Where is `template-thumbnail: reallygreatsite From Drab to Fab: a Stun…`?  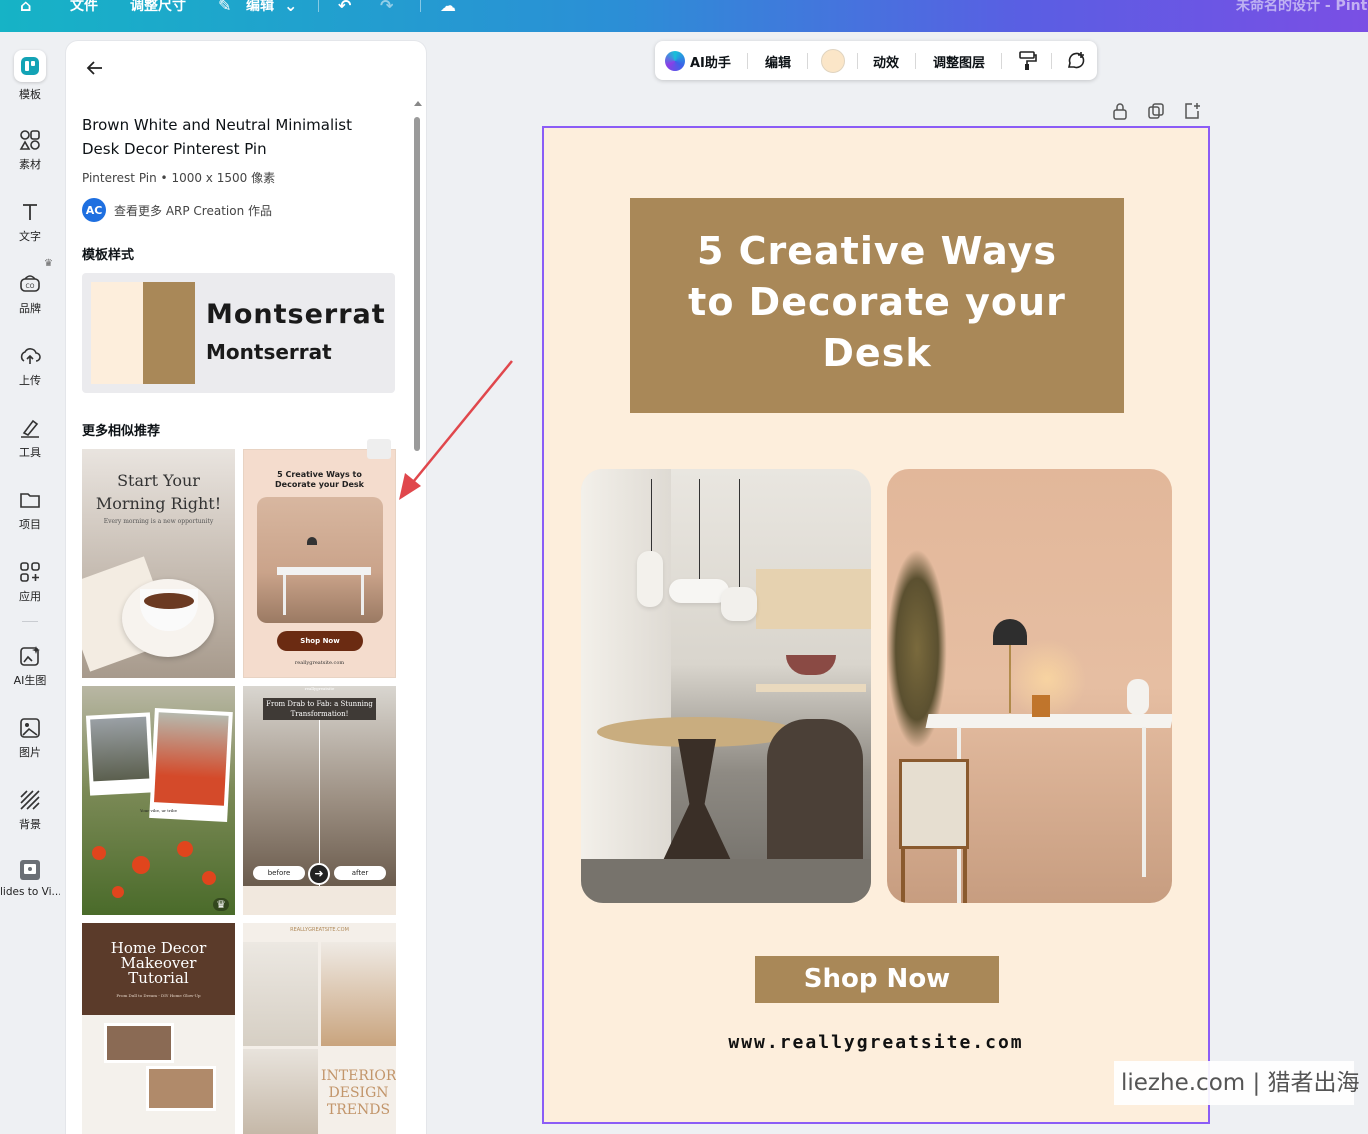
template-thumbnail: reallygreatsite From Drab to Fab: a Stun… is located at coordinates (319, 800).